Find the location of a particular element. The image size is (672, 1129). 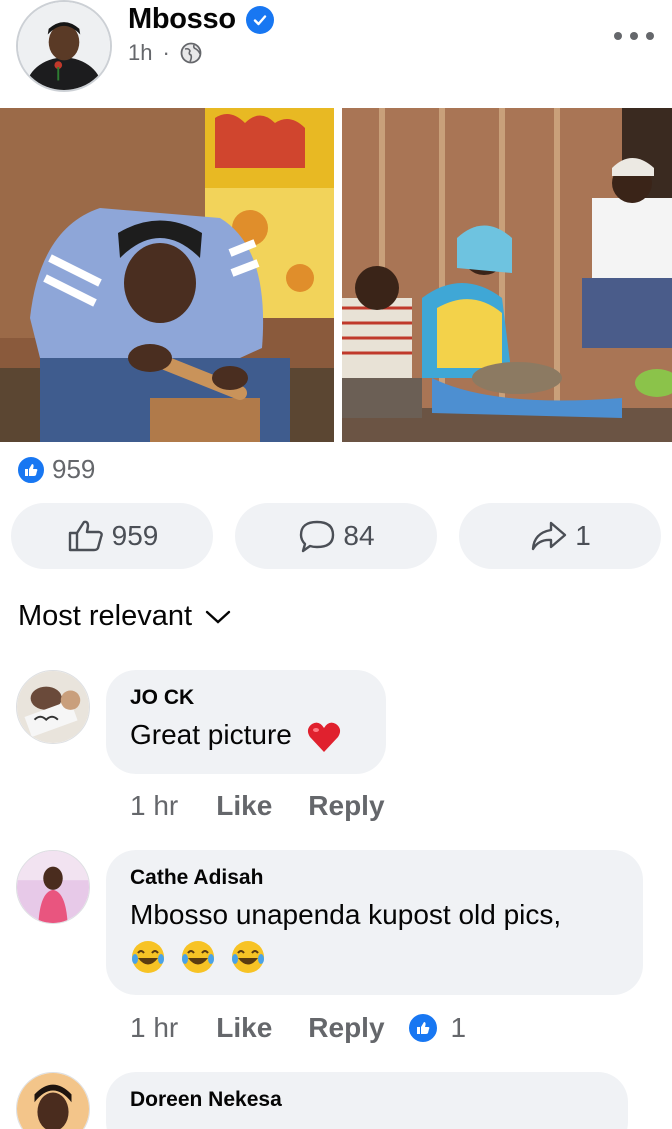

like-button: 959 is located at coordinates (112, 536).